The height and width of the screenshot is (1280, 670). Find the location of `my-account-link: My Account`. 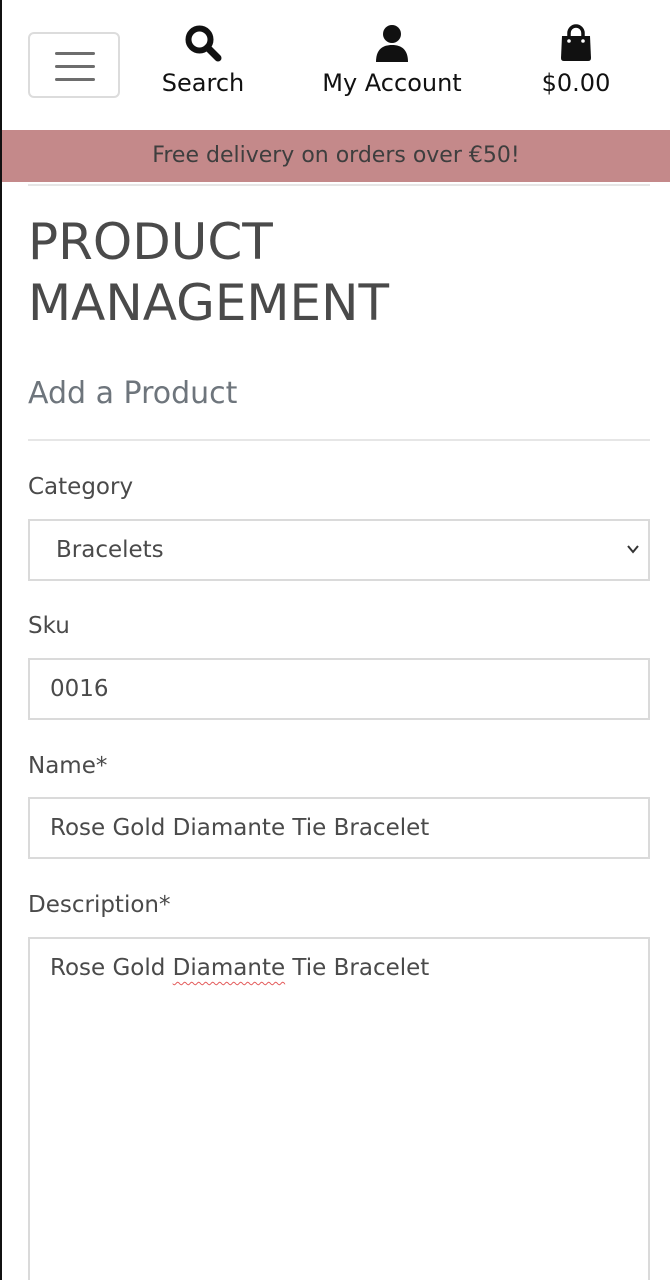

my-account-link: My Account is located at coordinates (392, 61).